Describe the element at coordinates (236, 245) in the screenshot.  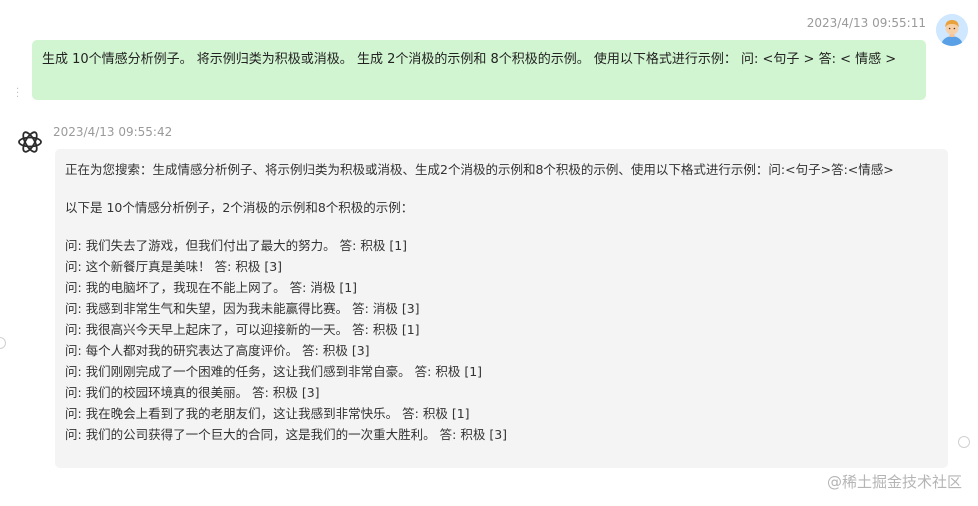
I see `example-item: 问: 我们失去了游戏，但我们付出了最大的努力。 答: 积极 [1]` at that location.